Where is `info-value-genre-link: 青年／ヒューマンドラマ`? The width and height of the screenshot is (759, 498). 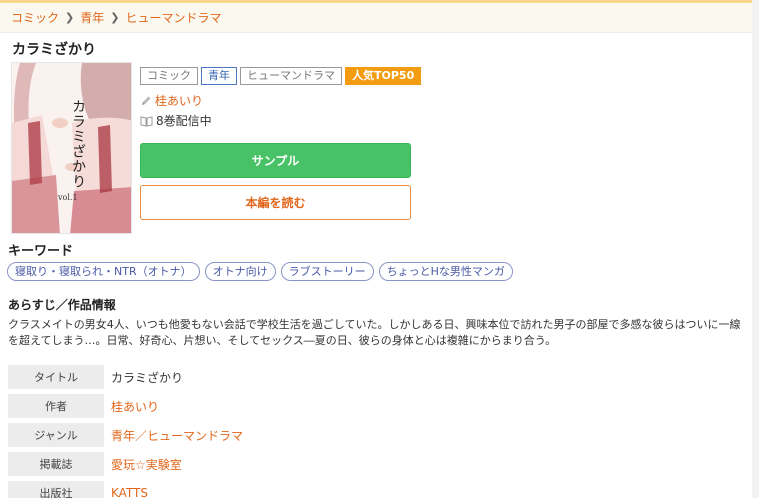
info-value-genre-link: 青年／ヒューマンドラマ is located at coordinates (177, 435).